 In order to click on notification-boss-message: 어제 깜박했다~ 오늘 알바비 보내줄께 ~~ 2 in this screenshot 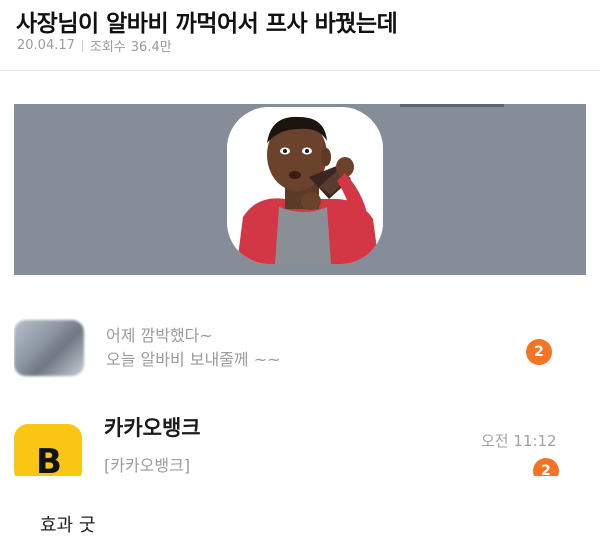, I will do `click(300, 349)`.